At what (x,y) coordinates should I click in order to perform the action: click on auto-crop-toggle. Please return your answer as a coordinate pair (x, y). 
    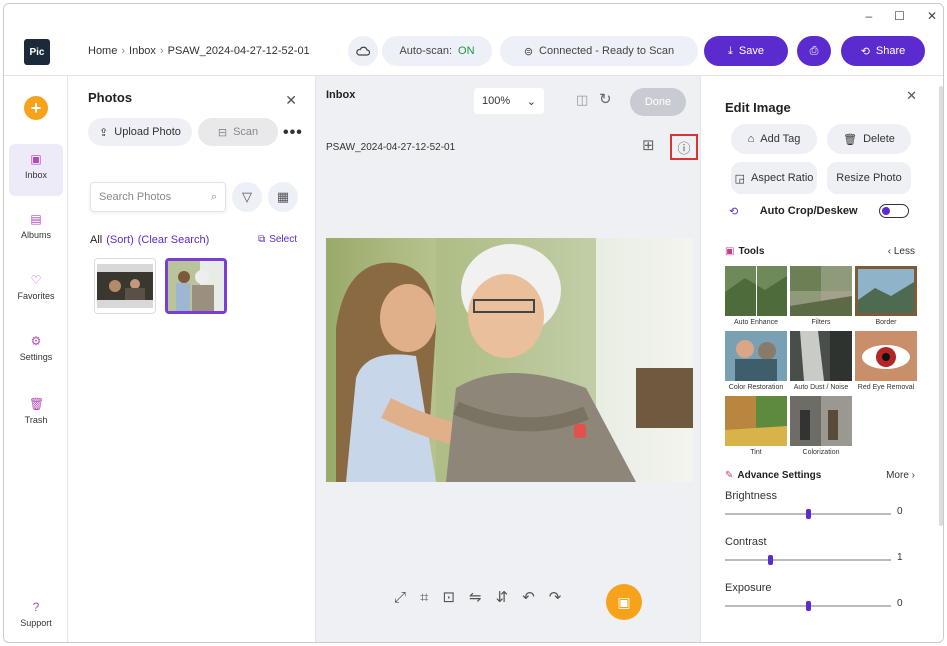
    Looking at the image, I should click on (893, 211).